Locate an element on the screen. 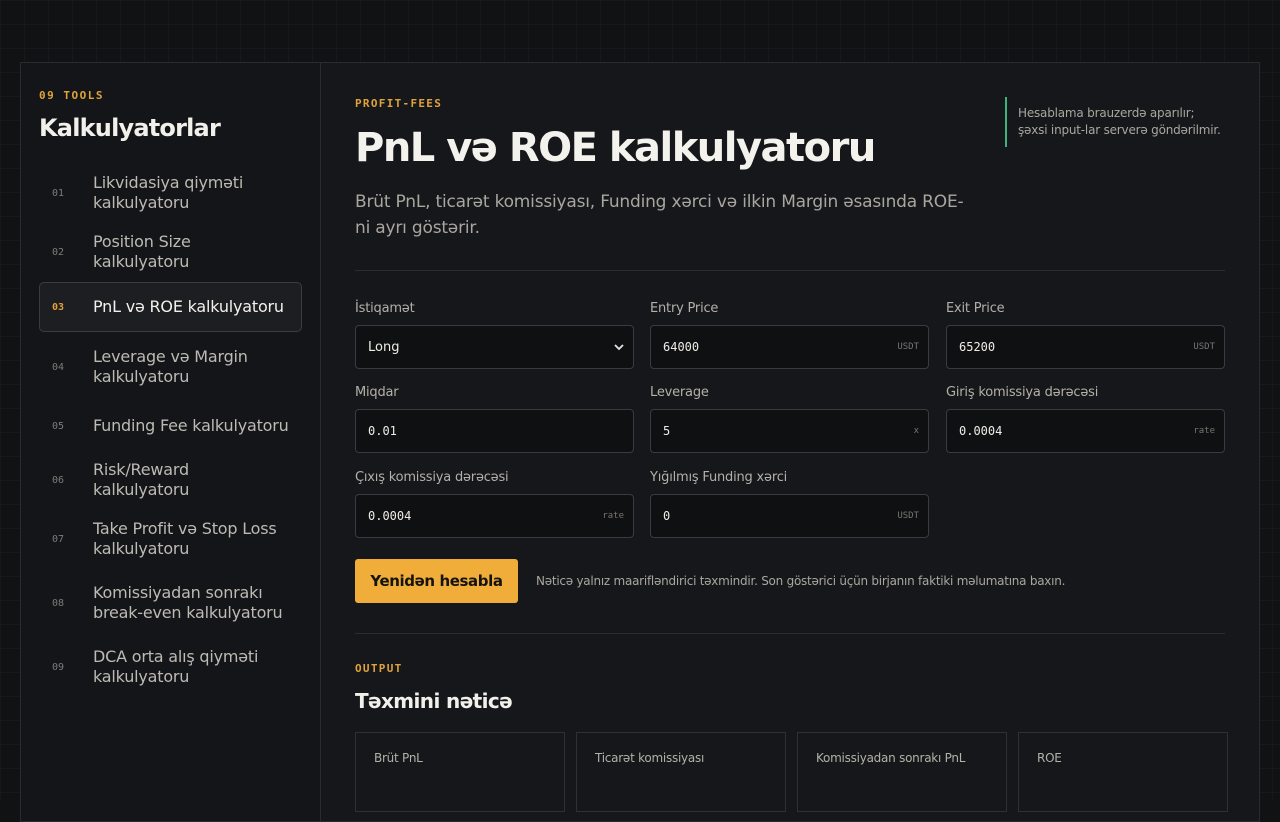  sidebar-item-label: Position Size kalkulyatoru is located at coordinates (142, 251).